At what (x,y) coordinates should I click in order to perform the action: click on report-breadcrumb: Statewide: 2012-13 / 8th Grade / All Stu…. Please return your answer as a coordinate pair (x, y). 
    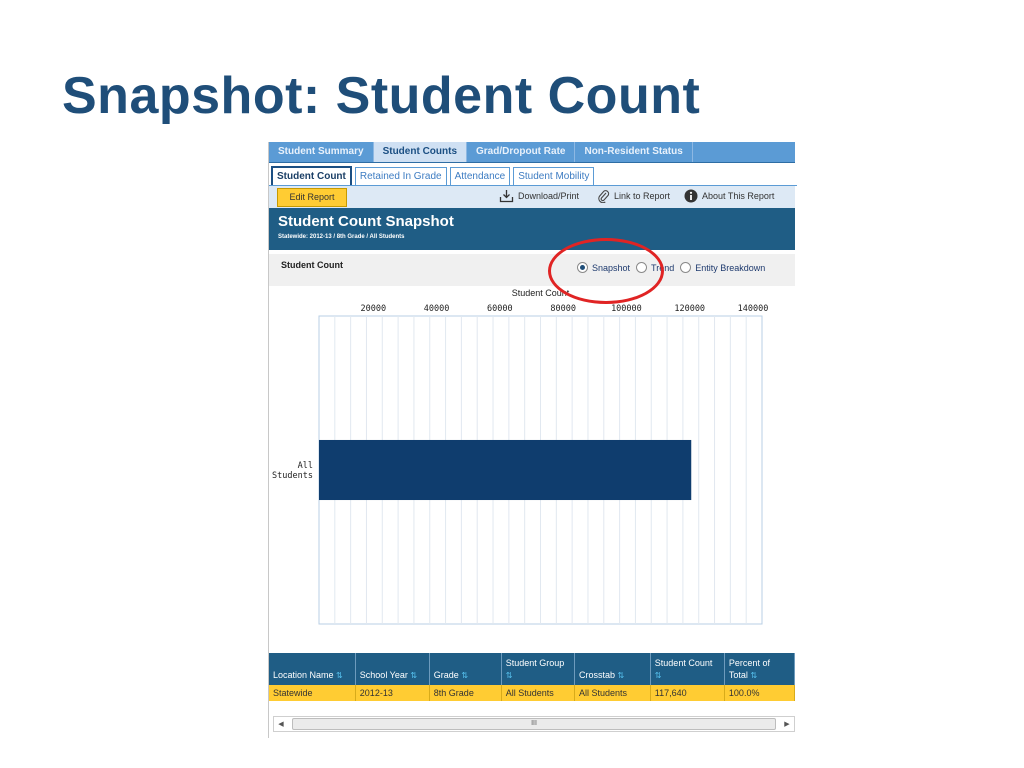
    Looking at the image, I should click on (341, 237).